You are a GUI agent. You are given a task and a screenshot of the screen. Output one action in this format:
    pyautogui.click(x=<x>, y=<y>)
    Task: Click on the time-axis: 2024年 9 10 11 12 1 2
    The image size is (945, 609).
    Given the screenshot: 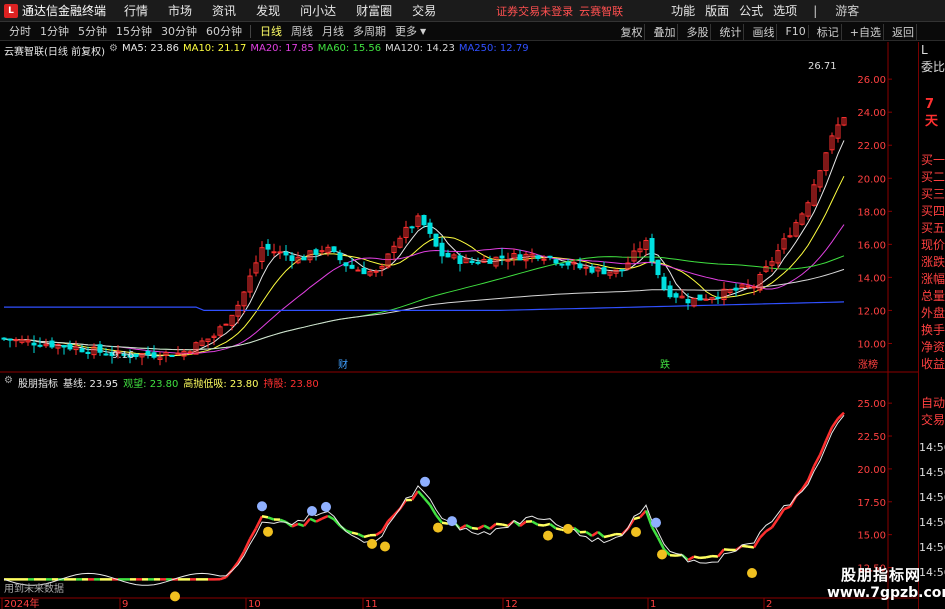 What is the action you would take?
    pyautogui.click(x=386, y=603)
    